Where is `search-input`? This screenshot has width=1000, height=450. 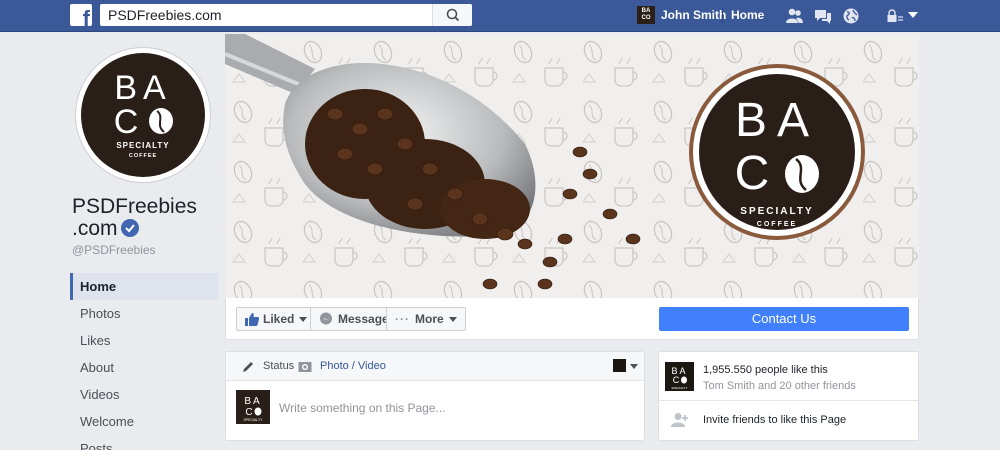 search-input is located at coordinates (265, 15).